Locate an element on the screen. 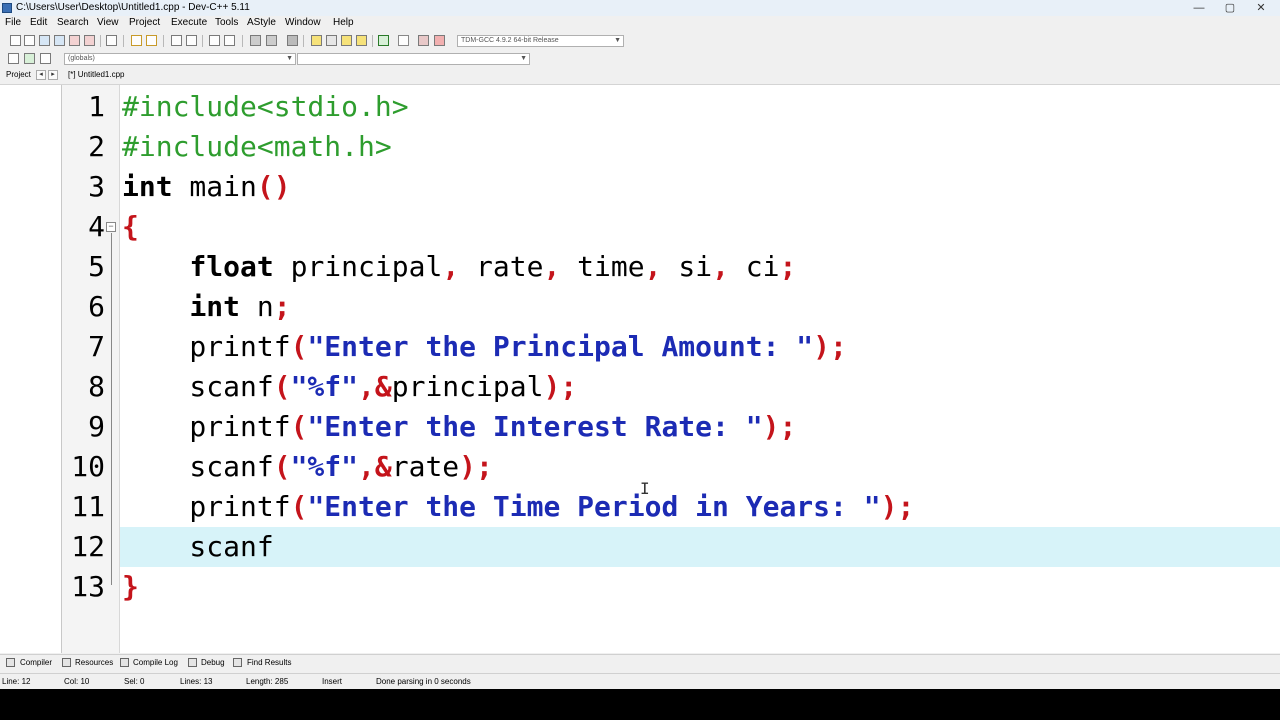  code-token: scanf is located at coordinates (198, 546).